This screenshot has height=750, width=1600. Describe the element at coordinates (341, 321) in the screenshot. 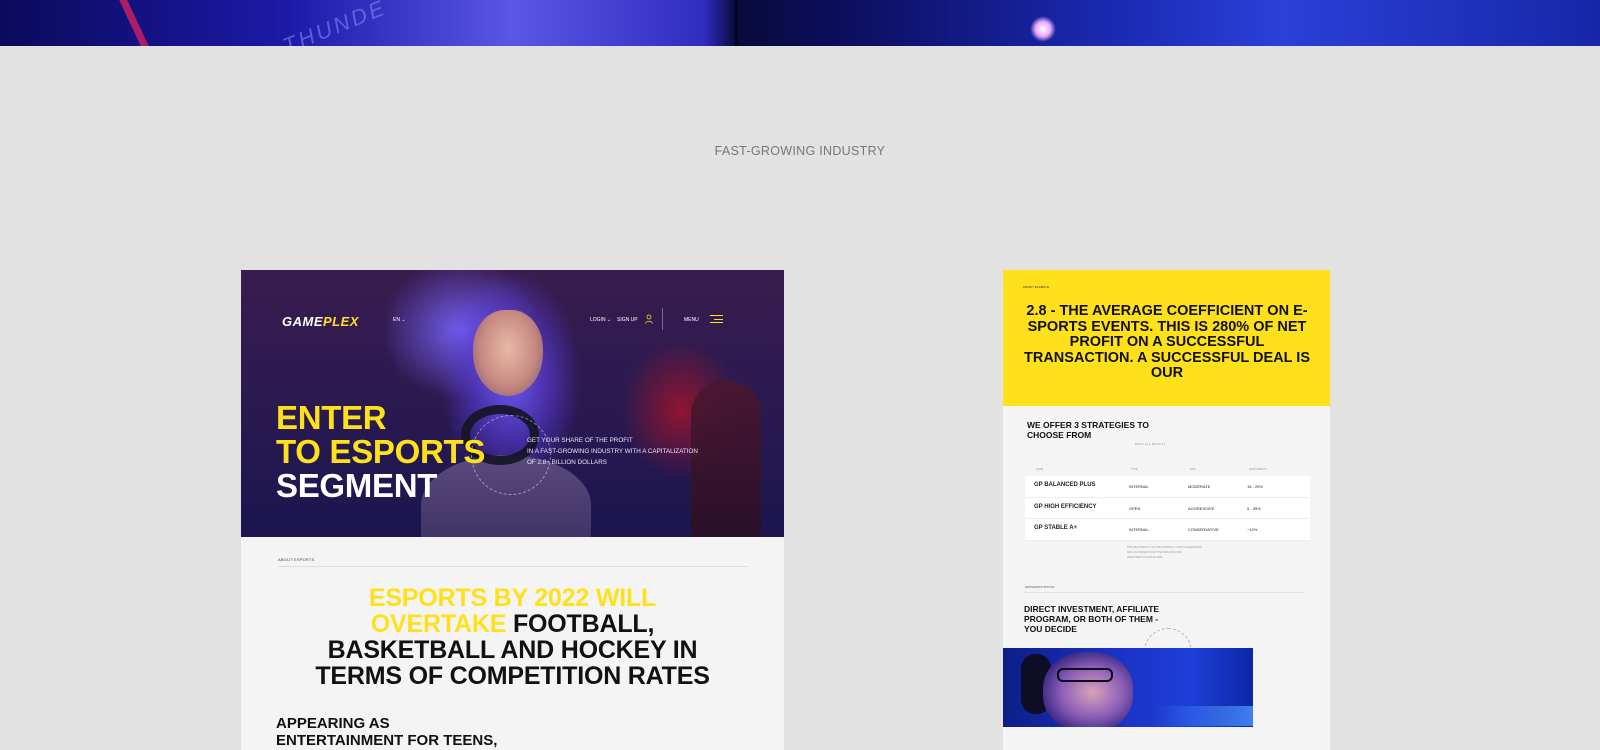

I see `logo-plex: PLEX` at that location.